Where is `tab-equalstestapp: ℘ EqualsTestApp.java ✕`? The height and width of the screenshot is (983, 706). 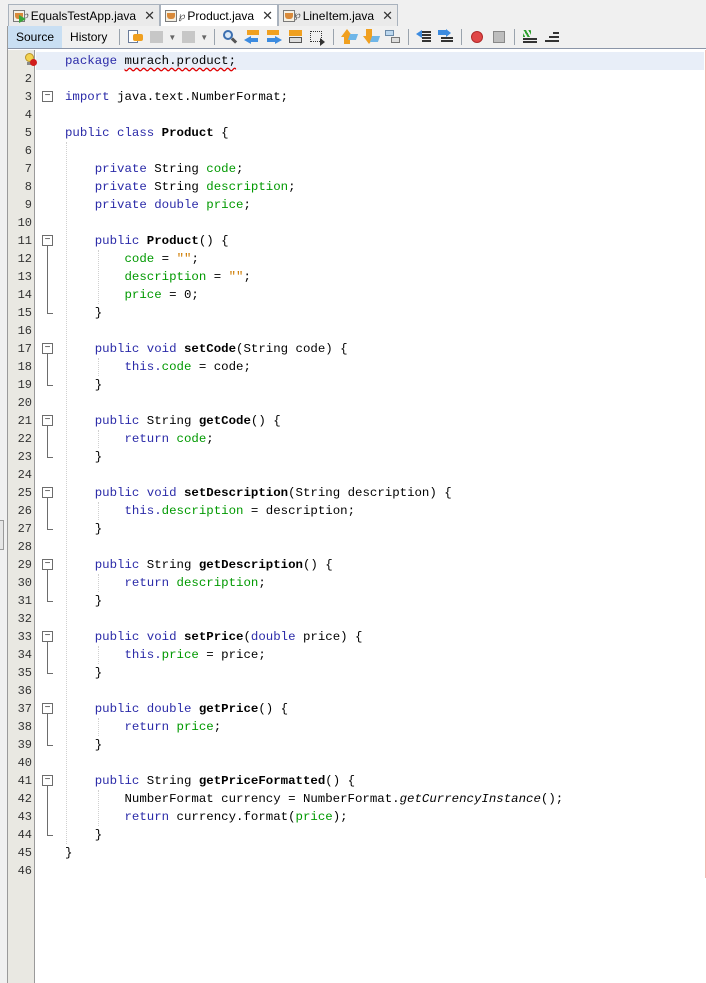 tab-equalstestapp: ℘ EqualsTestApp.java ✕ is located at coordinates (84, 15).